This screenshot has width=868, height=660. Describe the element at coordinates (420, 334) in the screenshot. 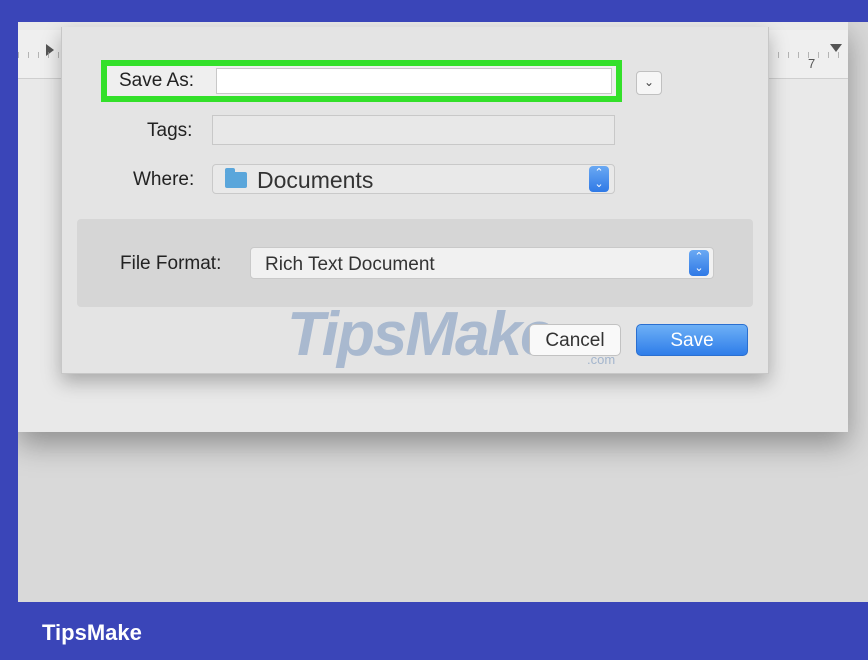

I see `watermark-logo: TipsMake` at that location.